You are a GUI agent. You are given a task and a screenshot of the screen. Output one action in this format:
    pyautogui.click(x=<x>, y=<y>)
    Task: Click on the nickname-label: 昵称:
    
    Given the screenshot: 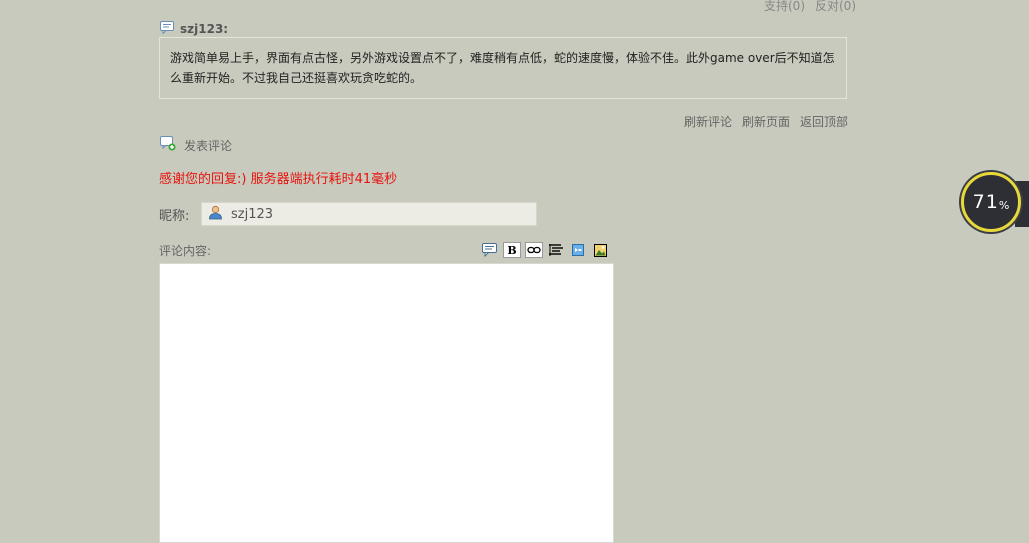 What is the action you would take?
    pyautogui.click(x=174, y=216)
    